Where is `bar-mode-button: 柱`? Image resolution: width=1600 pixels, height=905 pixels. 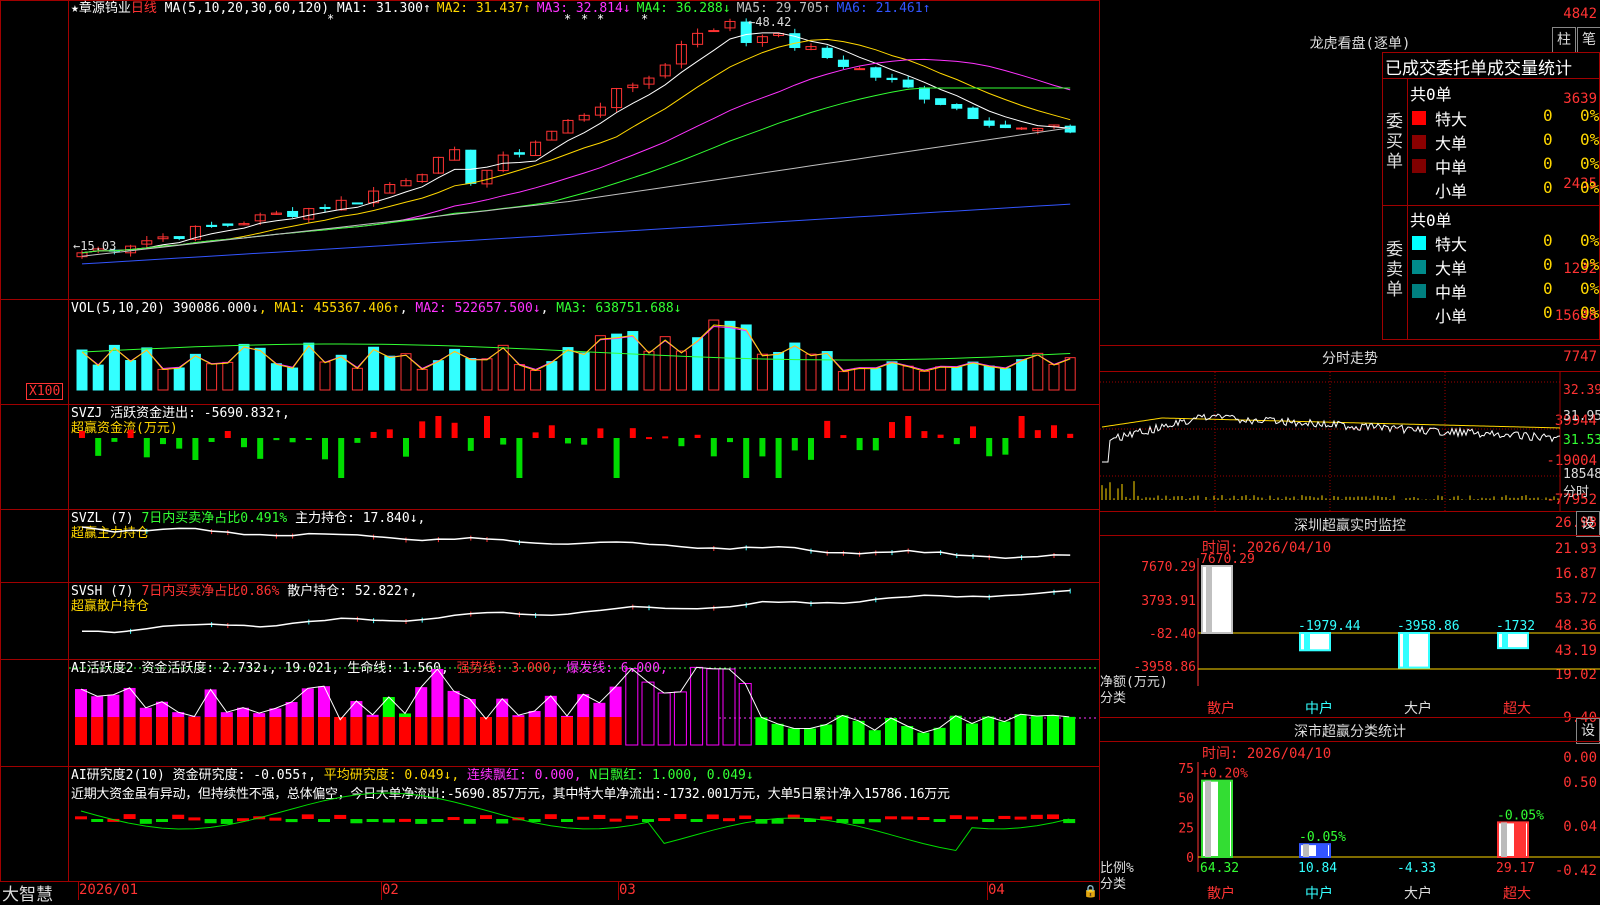 bar-mode-button: 柱 is located at coordinates (1564, 40).